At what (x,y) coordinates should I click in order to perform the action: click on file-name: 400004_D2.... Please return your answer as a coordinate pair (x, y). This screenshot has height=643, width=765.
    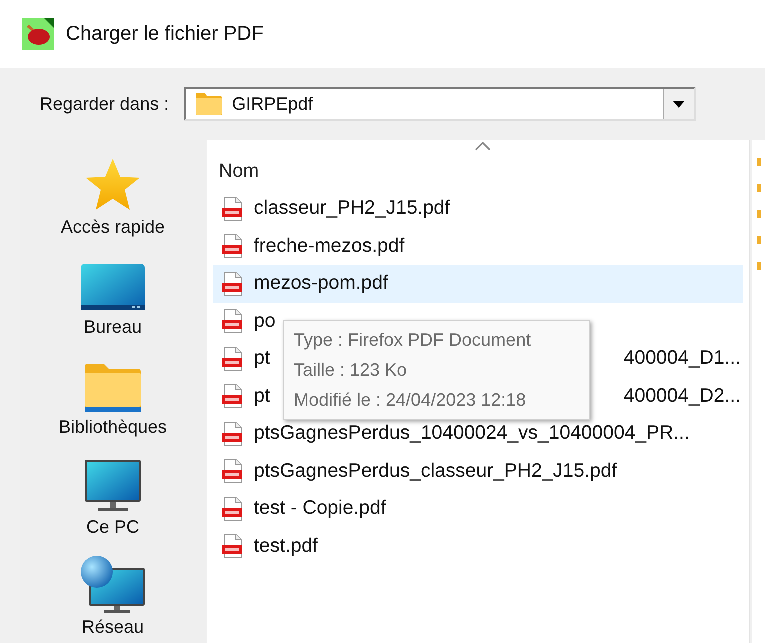
    Looking at the image, I should click on (682, 396).